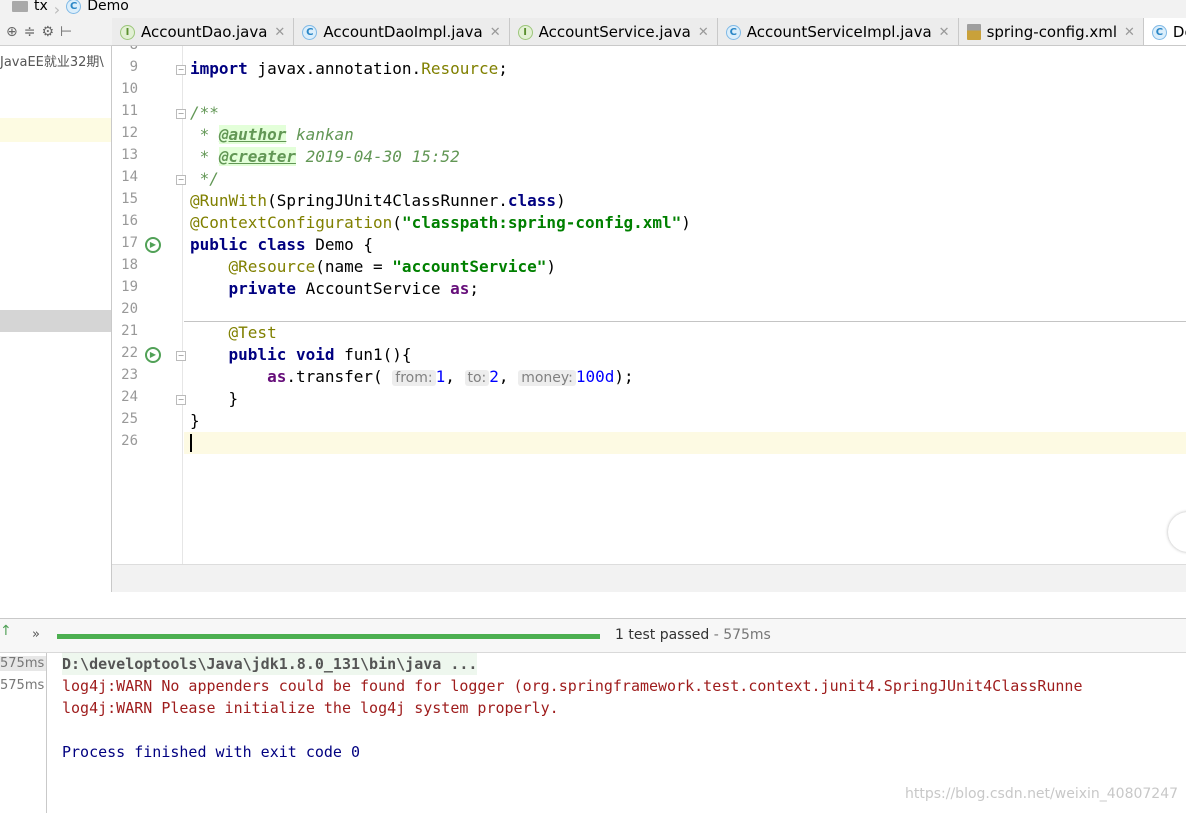 The image size is (1186, 813). I want to click on tab-accountserviceimpl: C AccountServiceImpl.java ✕, so click(838, 31).